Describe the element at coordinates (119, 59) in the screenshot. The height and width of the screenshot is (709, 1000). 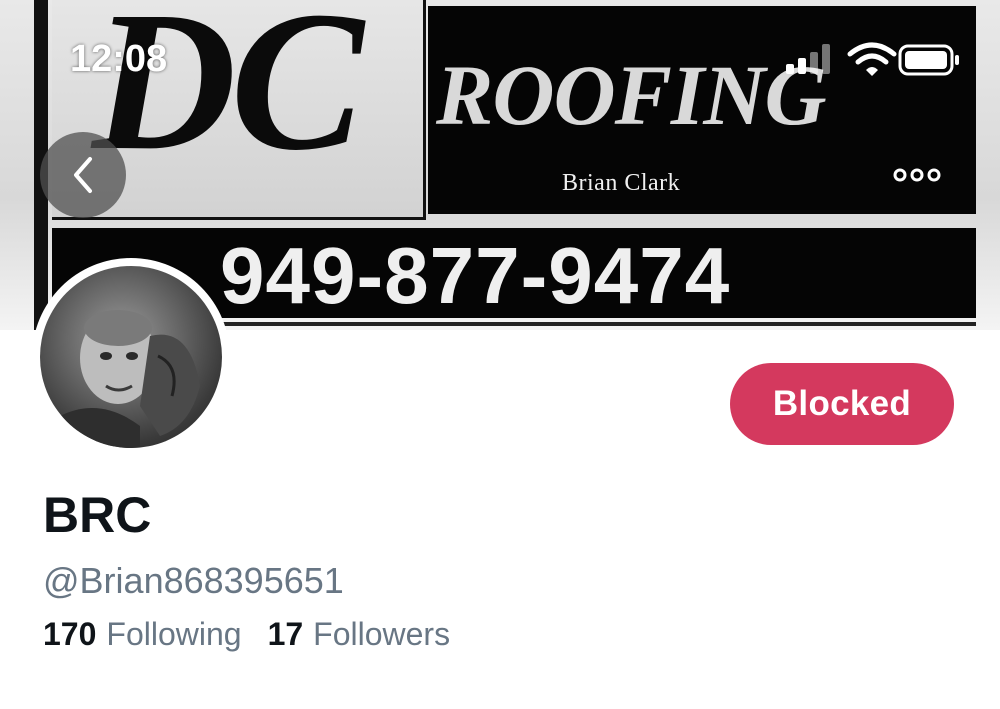
I see `status-time: 12:08` at that location.